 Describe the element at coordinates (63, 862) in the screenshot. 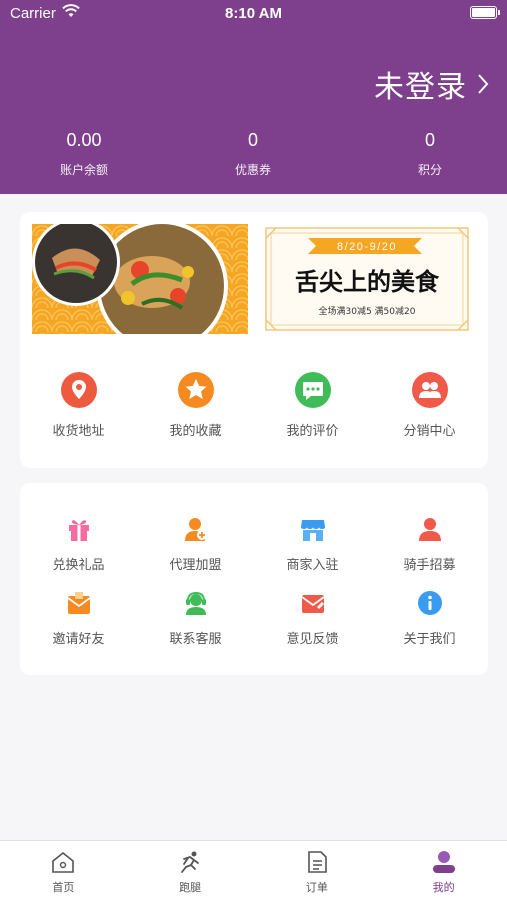

I see `home-icon` at that location.